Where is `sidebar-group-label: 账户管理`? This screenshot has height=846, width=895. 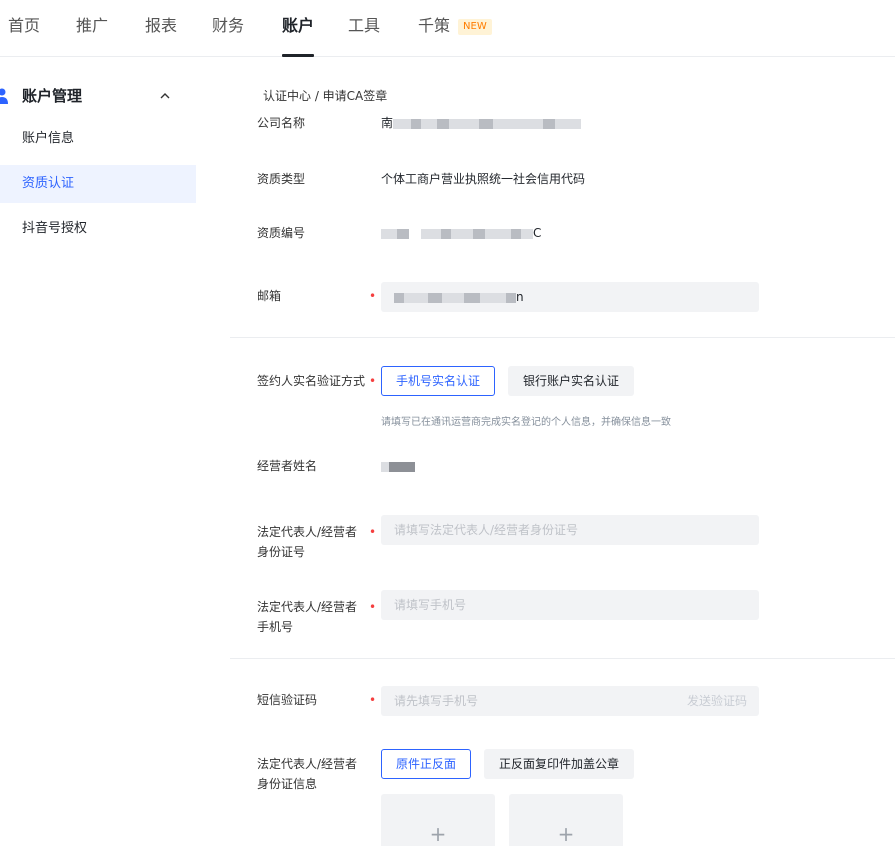
sidebar-group-label: 账户管理 is located at coordinates (52, 96).